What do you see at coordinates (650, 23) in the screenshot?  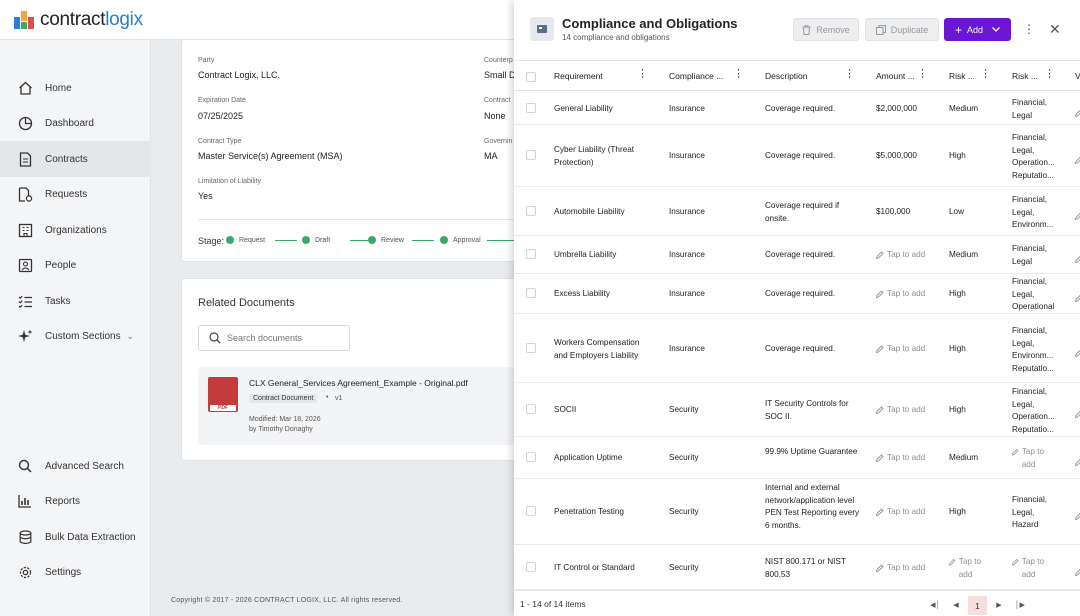 I see `panel-title: Compliance and Obligations` at bounding box center [650, 23].